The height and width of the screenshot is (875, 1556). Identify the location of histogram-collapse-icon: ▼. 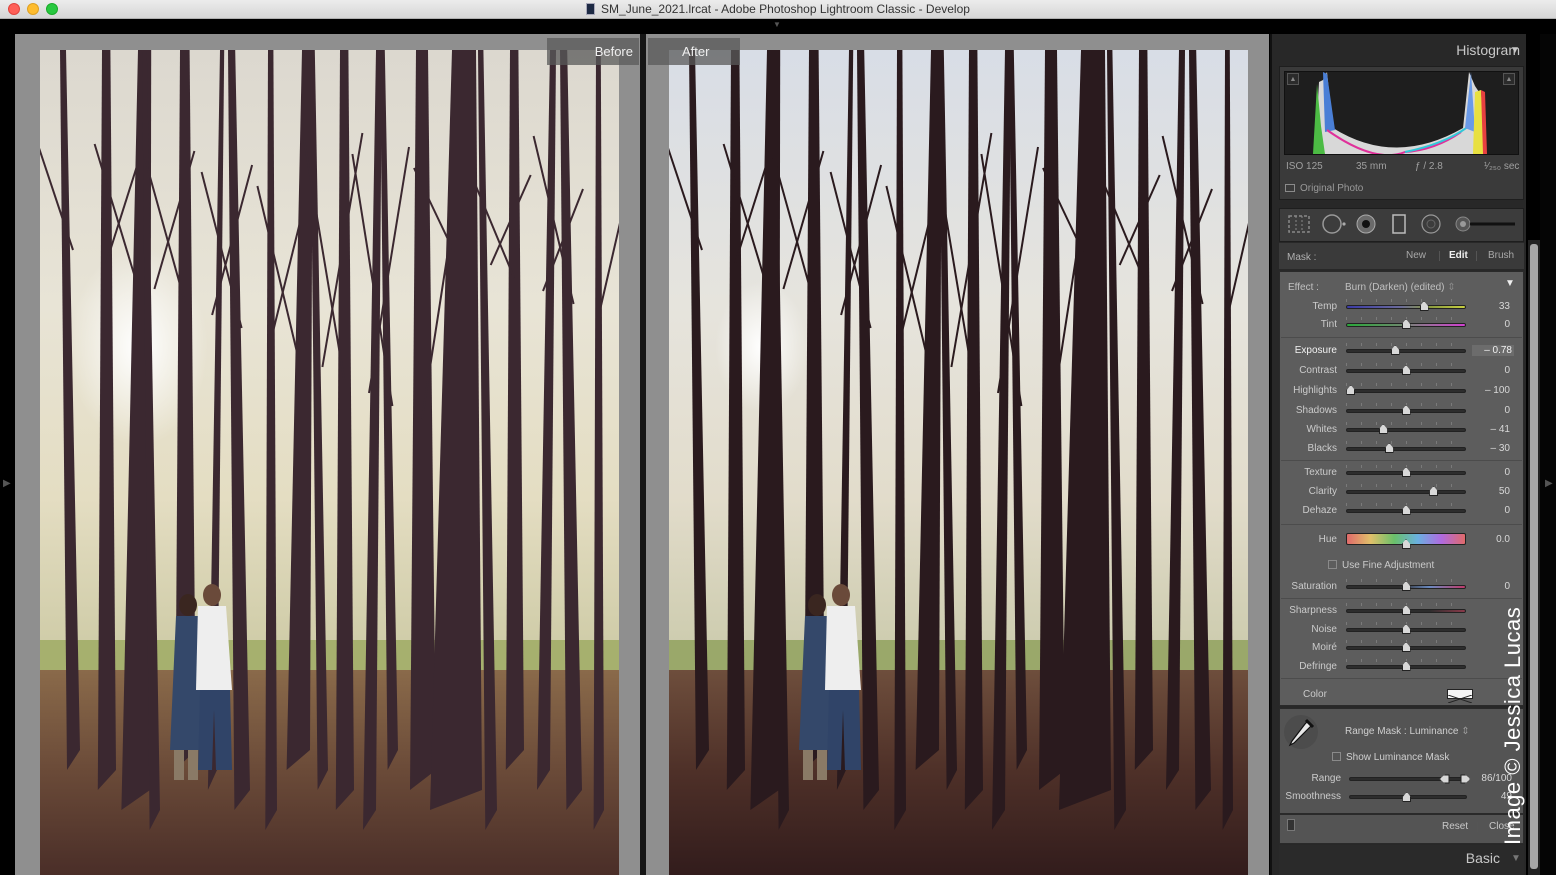
(1515, 50).